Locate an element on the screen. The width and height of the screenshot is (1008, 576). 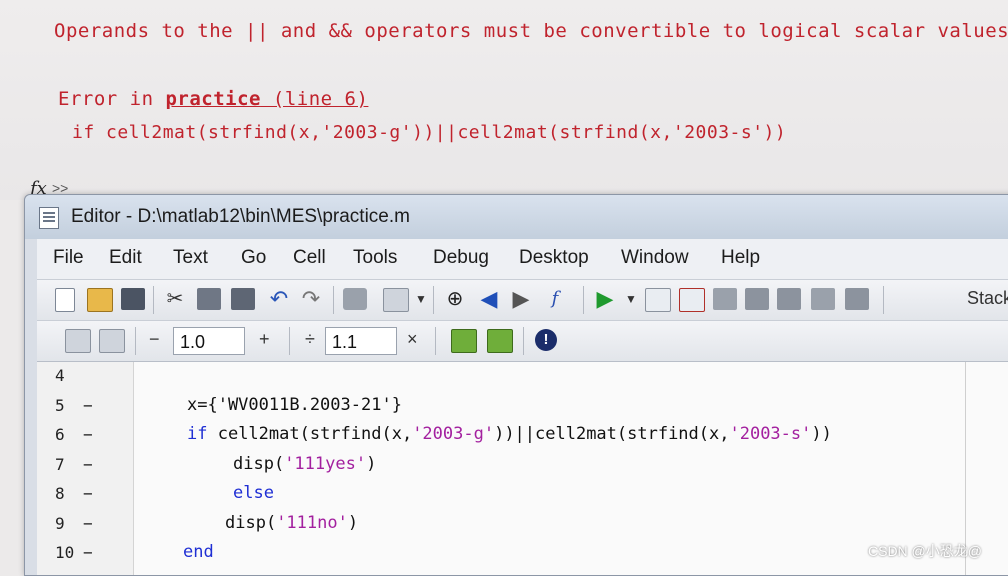
code-keyword: end is located at coordinates (198, 552).